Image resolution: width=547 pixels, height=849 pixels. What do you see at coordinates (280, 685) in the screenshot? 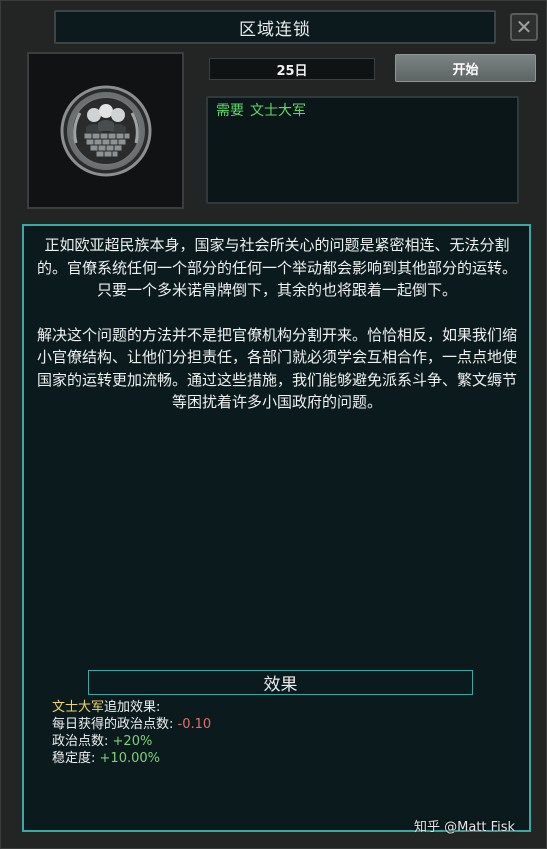
I see `effects-title: 效果` at bounding box center [280, 685].